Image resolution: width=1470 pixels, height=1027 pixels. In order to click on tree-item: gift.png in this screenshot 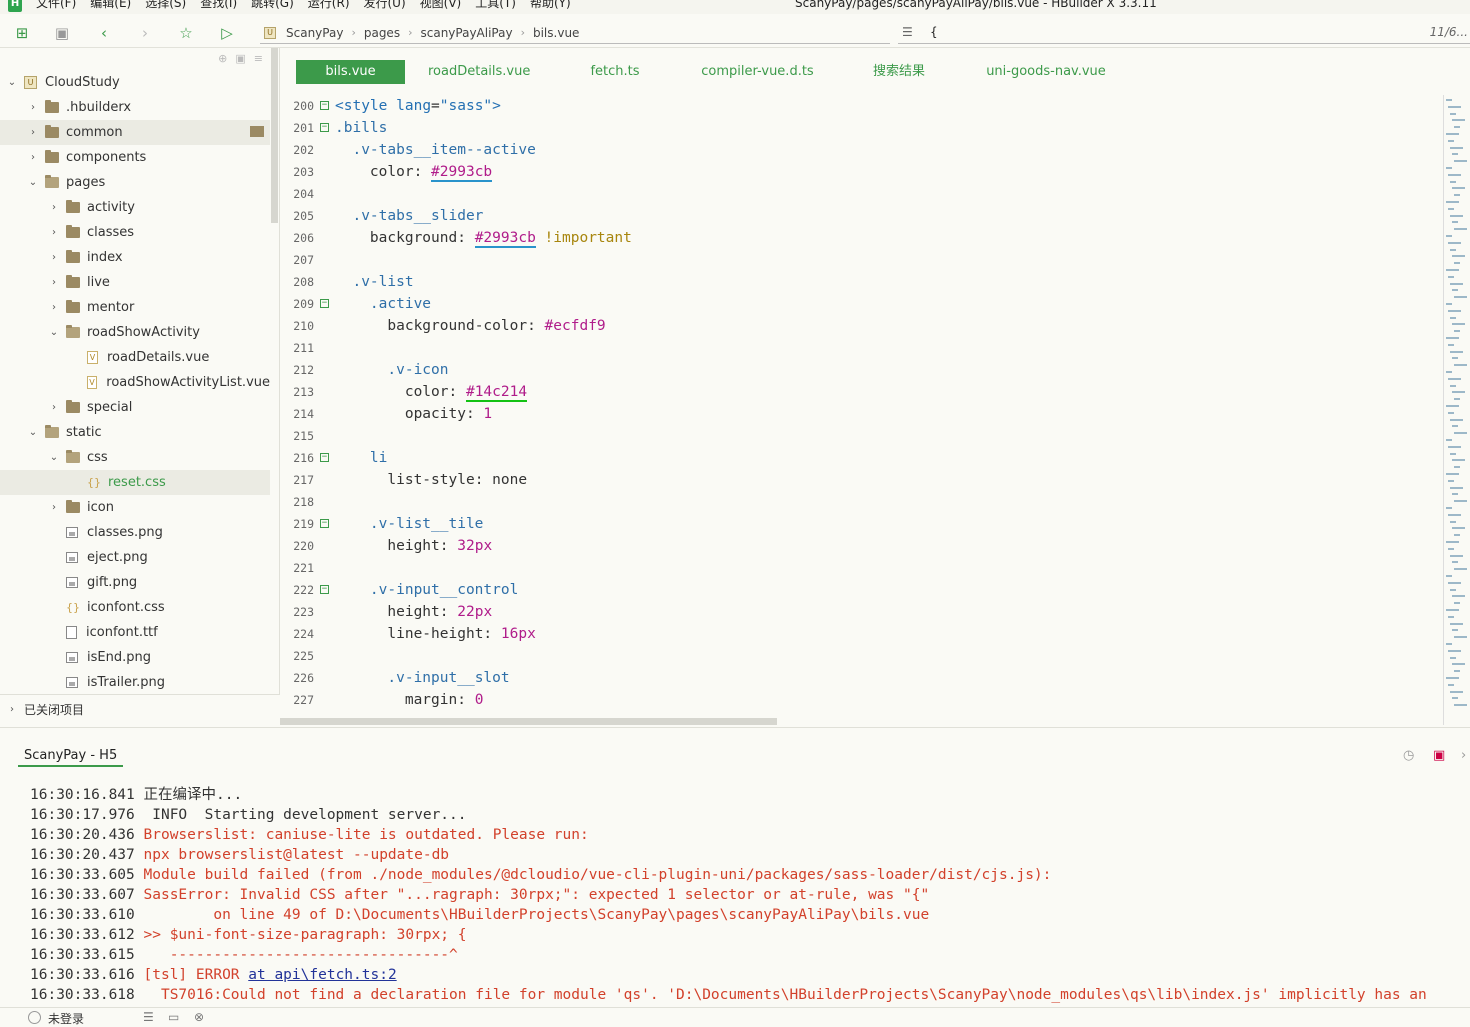, I will do `click(135, 582)`.